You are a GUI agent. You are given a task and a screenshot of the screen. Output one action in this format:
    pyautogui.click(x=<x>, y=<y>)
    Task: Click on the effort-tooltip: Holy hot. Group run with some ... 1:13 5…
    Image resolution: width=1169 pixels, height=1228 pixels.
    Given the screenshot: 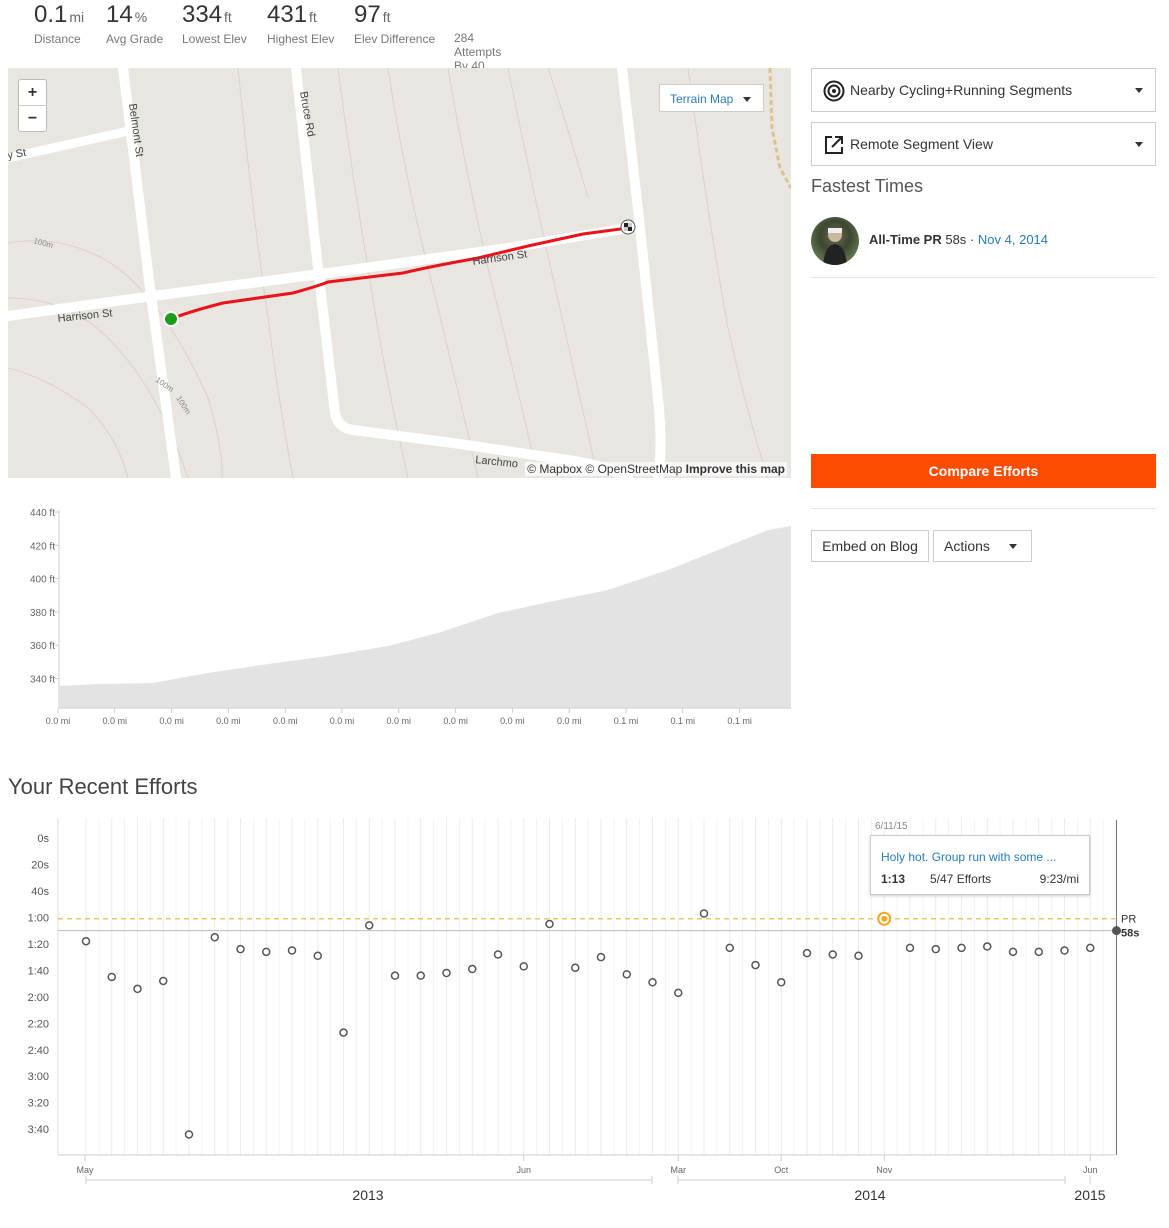 What is the action you would take?
    pyautogui.click(x=980, y=865)
    